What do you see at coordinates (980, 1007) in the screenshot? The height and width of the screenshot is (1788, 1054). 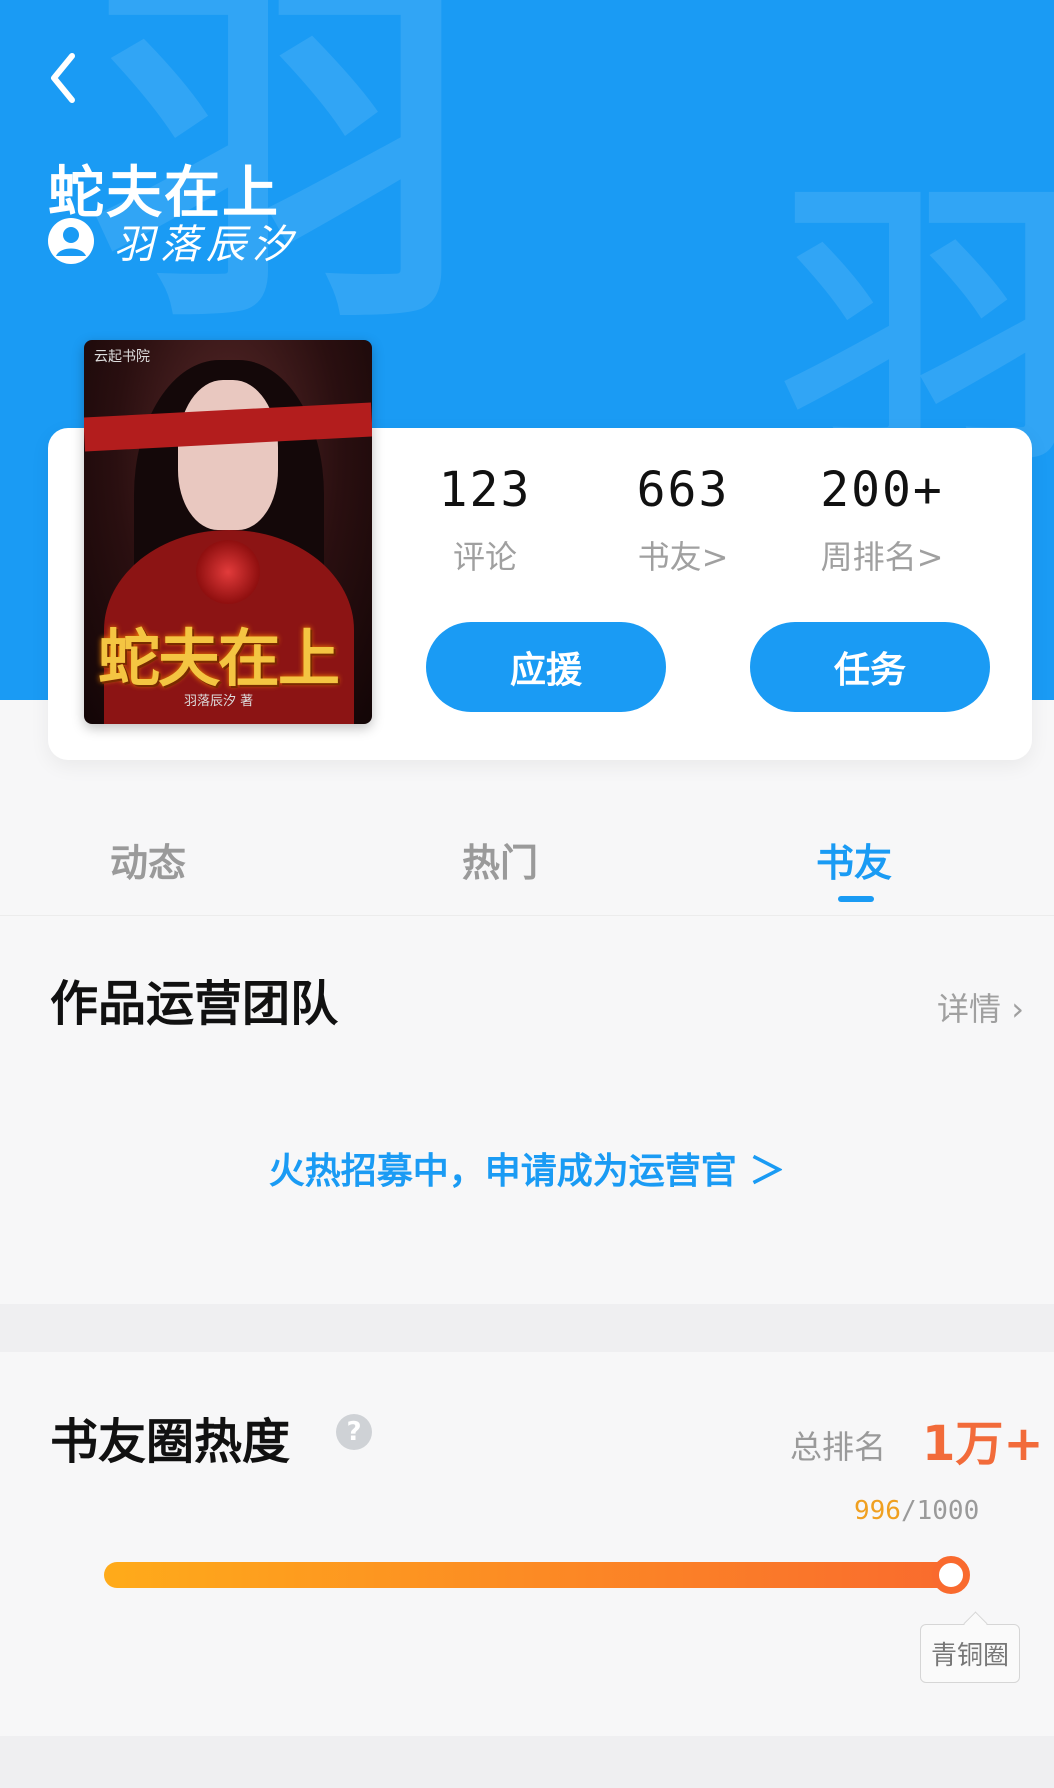 I see `detail-link: 详情 ›` at bounding box center [980, 1007].